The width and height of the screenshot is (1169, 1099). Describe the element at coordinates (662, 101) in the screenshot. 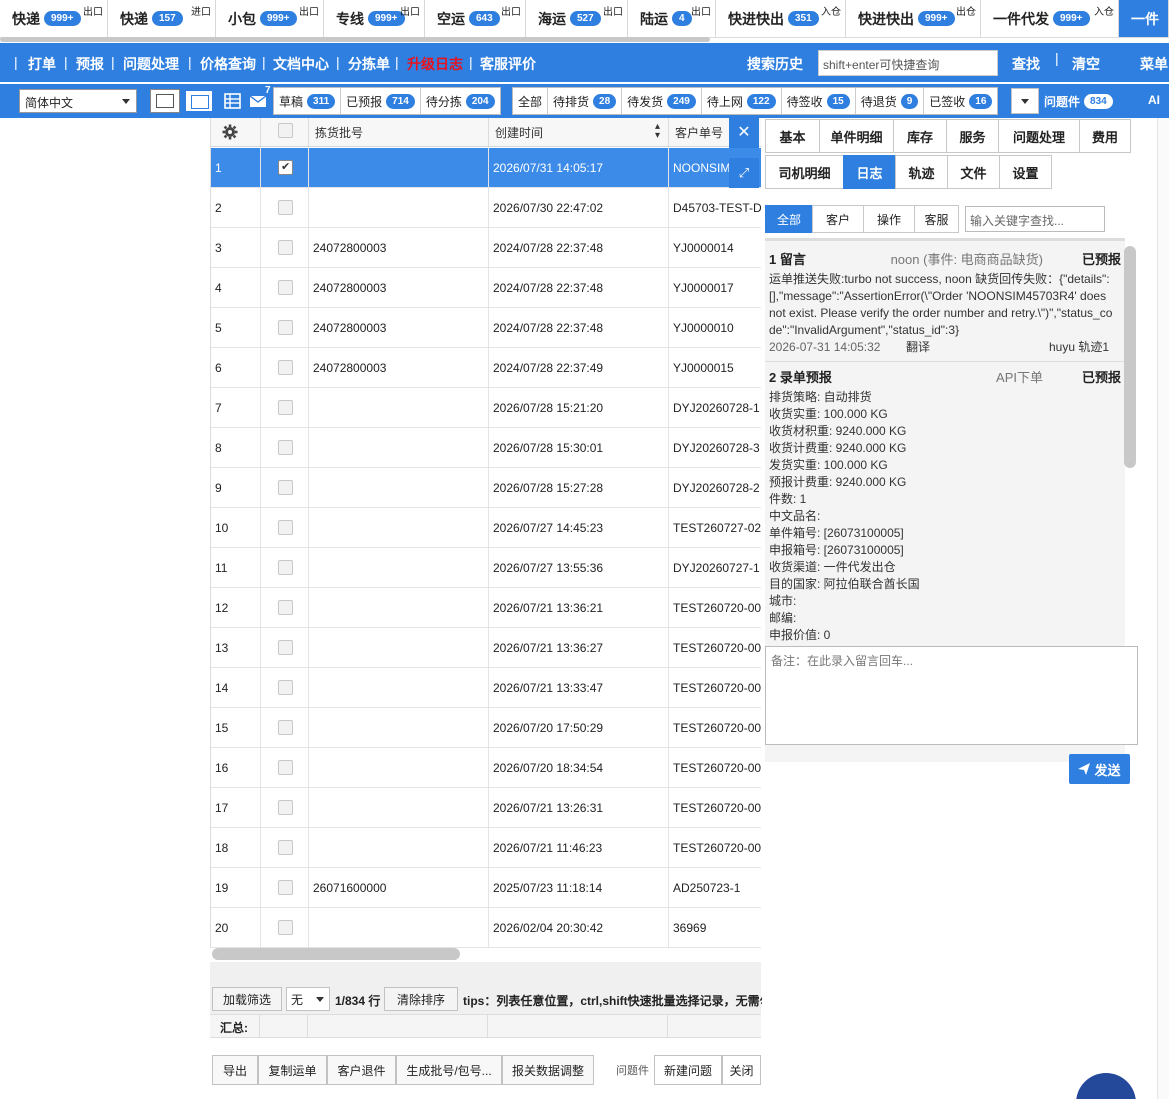

I see `status-tab: 待发货 249` at that location.